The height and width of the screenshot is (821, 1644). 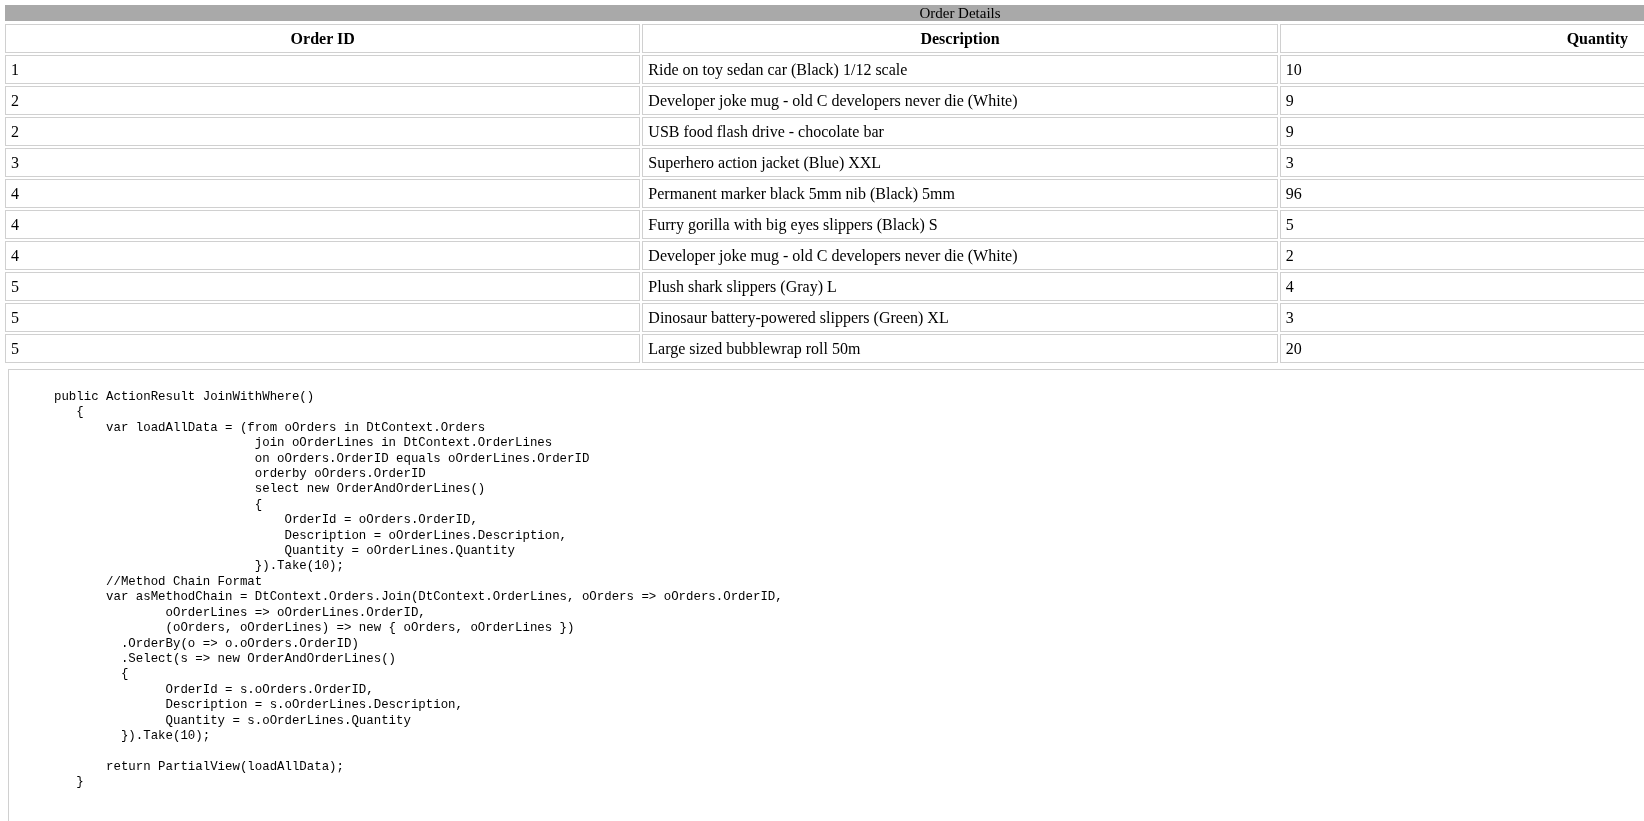 I want to click on column-header: Quantity, so click(x=1461, y=38).